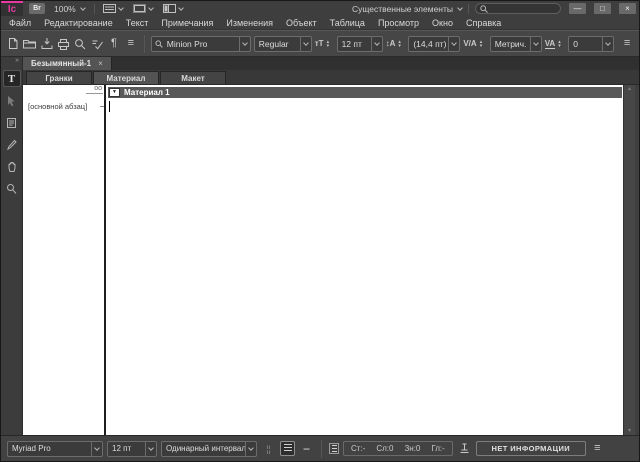  I want to click on new-document-button, so click(13, 43).